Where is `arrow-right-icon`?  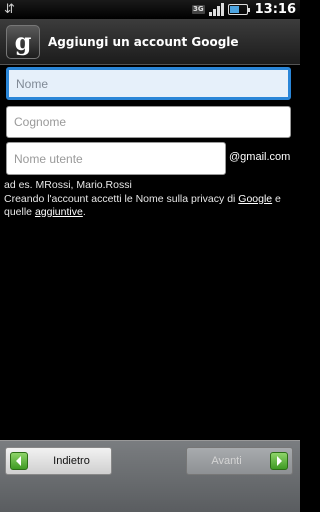 arrow-right-icon is located at coordinates (279, 461).